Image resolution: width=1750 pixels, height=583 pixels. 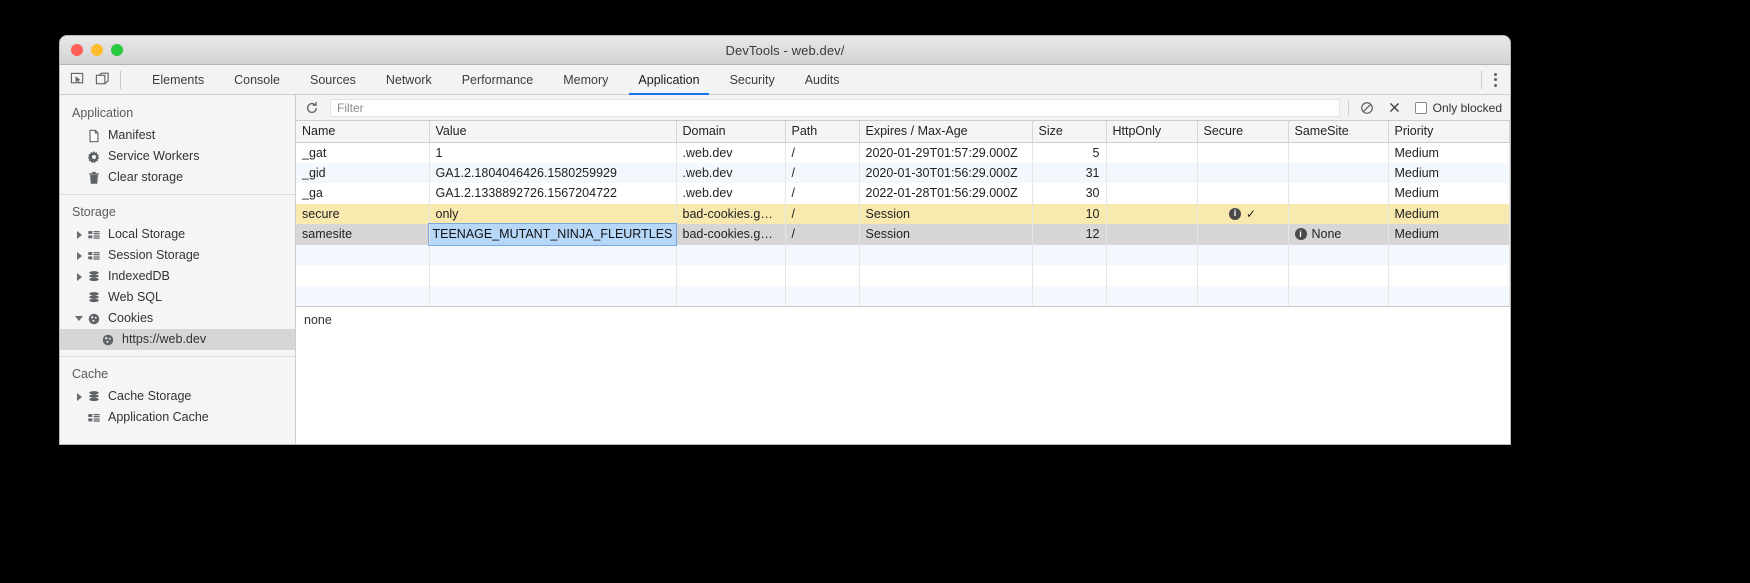 What do you see at coordinates (1338, 132) in the screenshot?
I see `column-header-samesite: SameSite` at bounding box center [1338, 132].